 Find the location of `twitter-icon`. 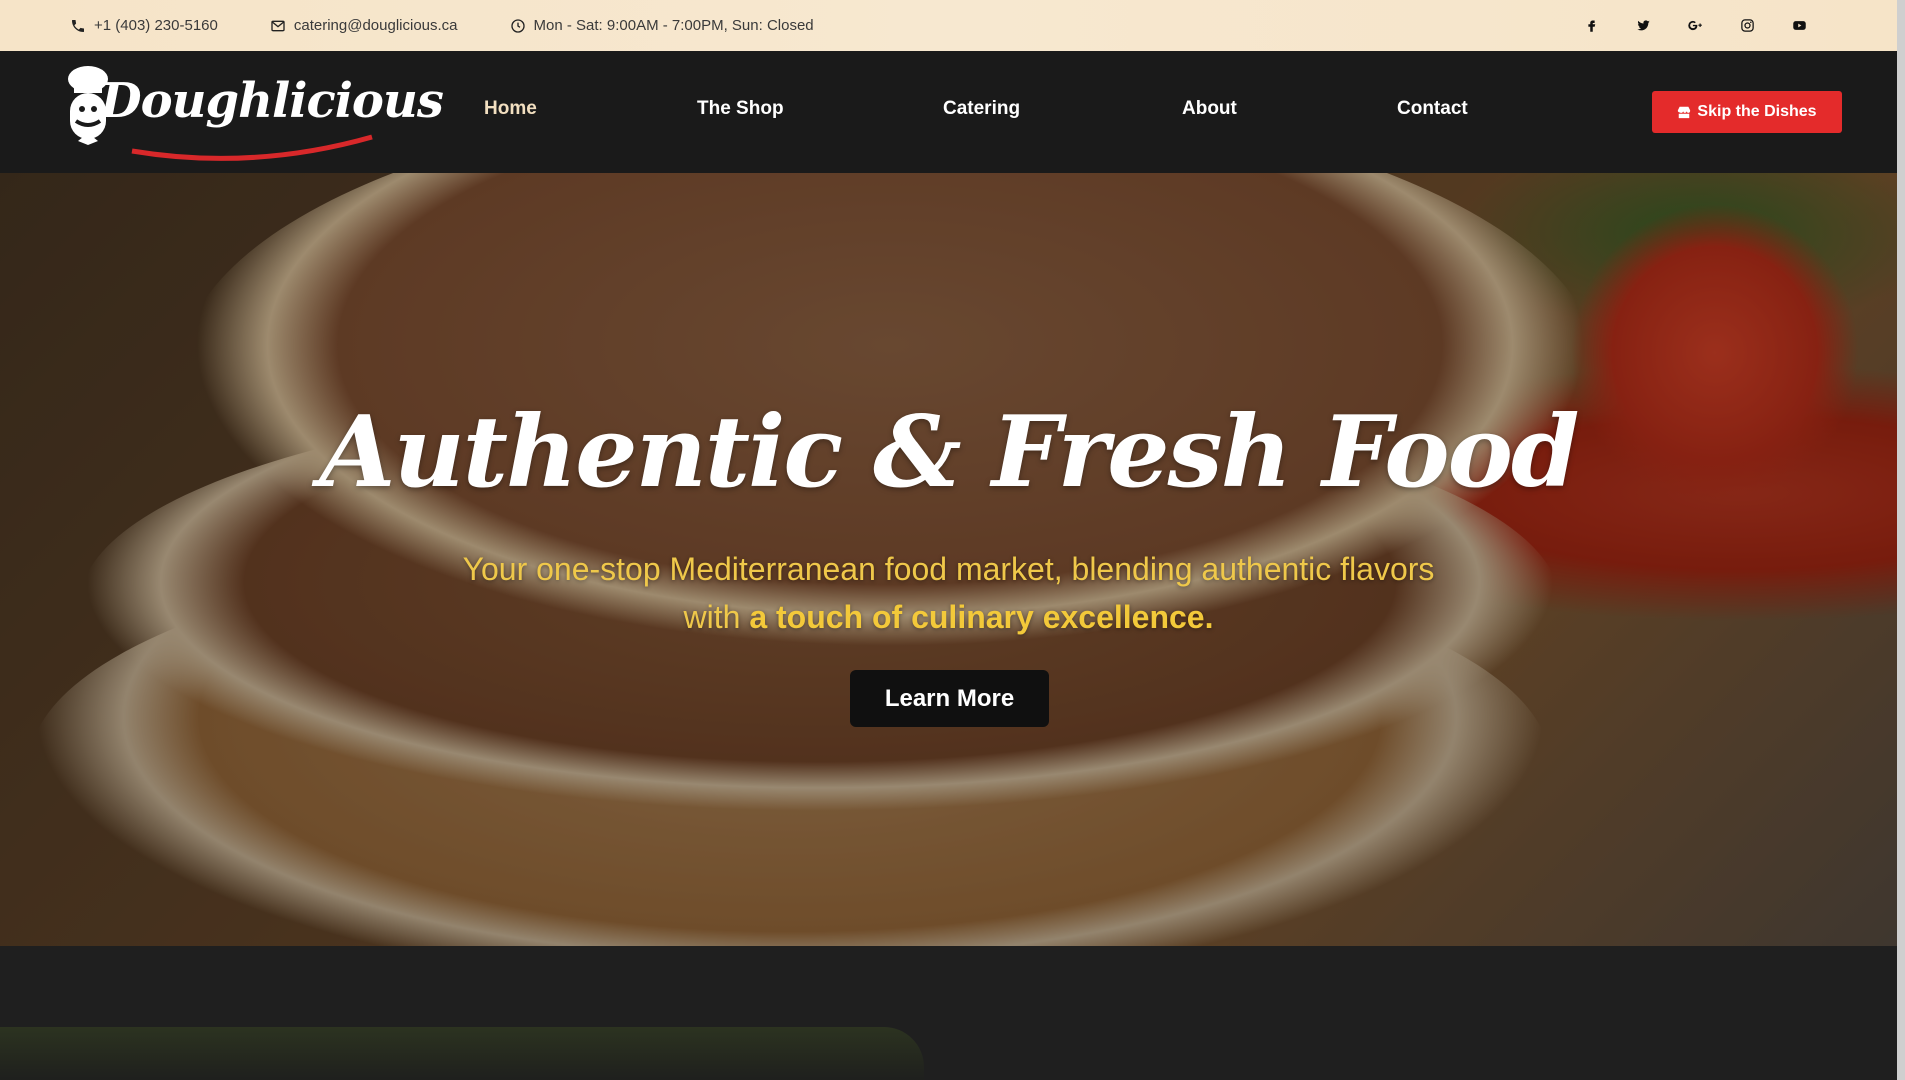

twitter-icon is located at coordinates (1643, 25).